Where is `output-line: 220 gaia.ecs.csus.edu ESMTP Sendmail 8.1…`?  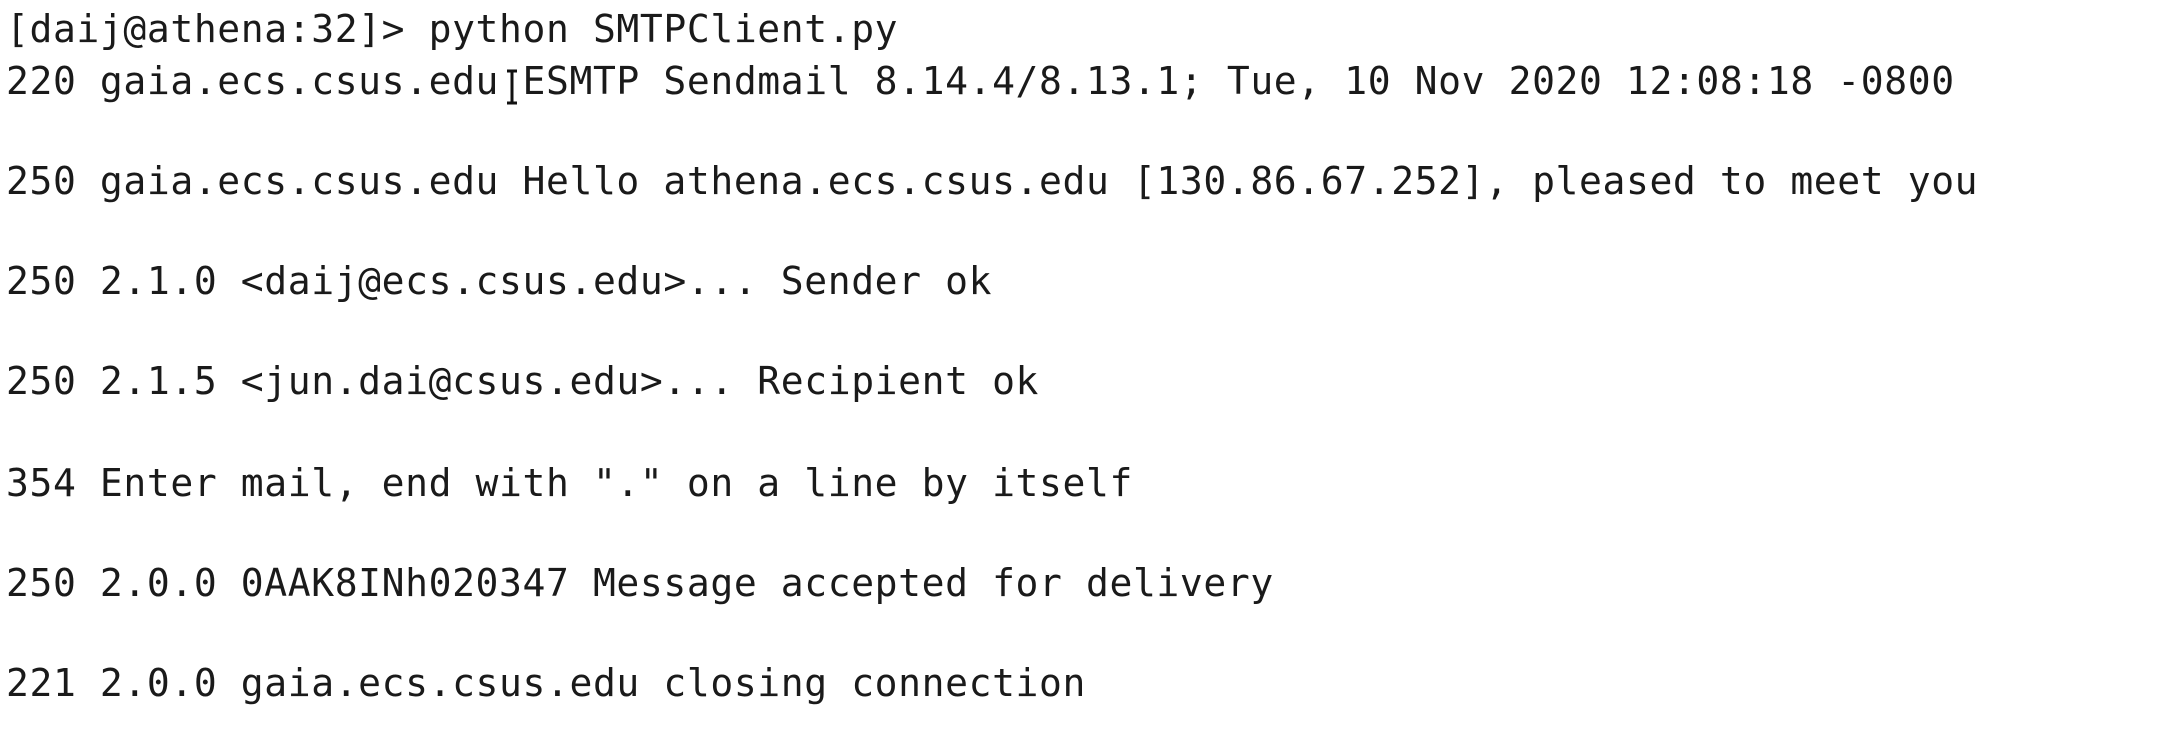 output-line: 220 gaia.ecs.csus.edu ESMTP Sendmail 8.1… is located at coordinates (980, 81).